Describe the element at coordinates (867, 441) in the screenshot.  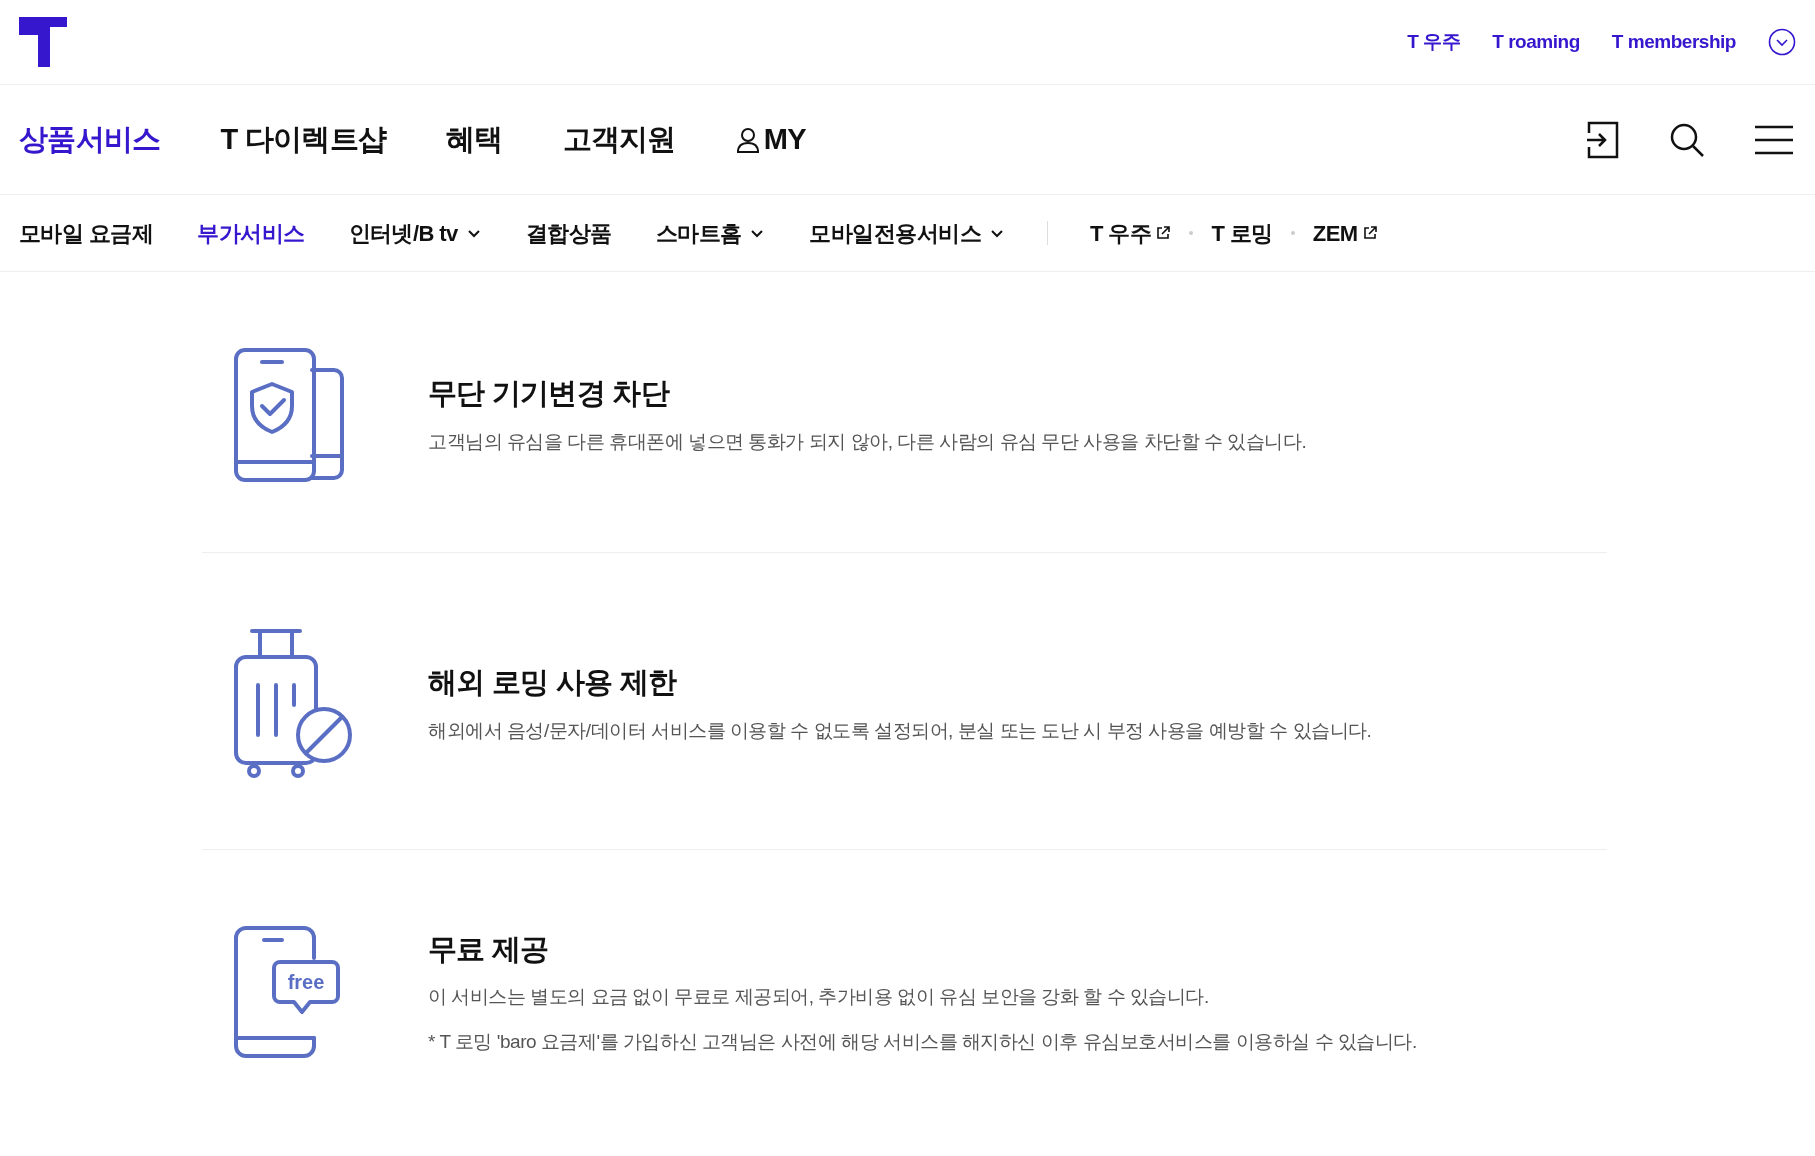
I see `feature-description: 고객님의 유심을 다른 휴대폰에 넣으면 통화가 되지 않아, 다른 사람의 유심 무단 사용을 차단할 수 있습니다.` at that location.